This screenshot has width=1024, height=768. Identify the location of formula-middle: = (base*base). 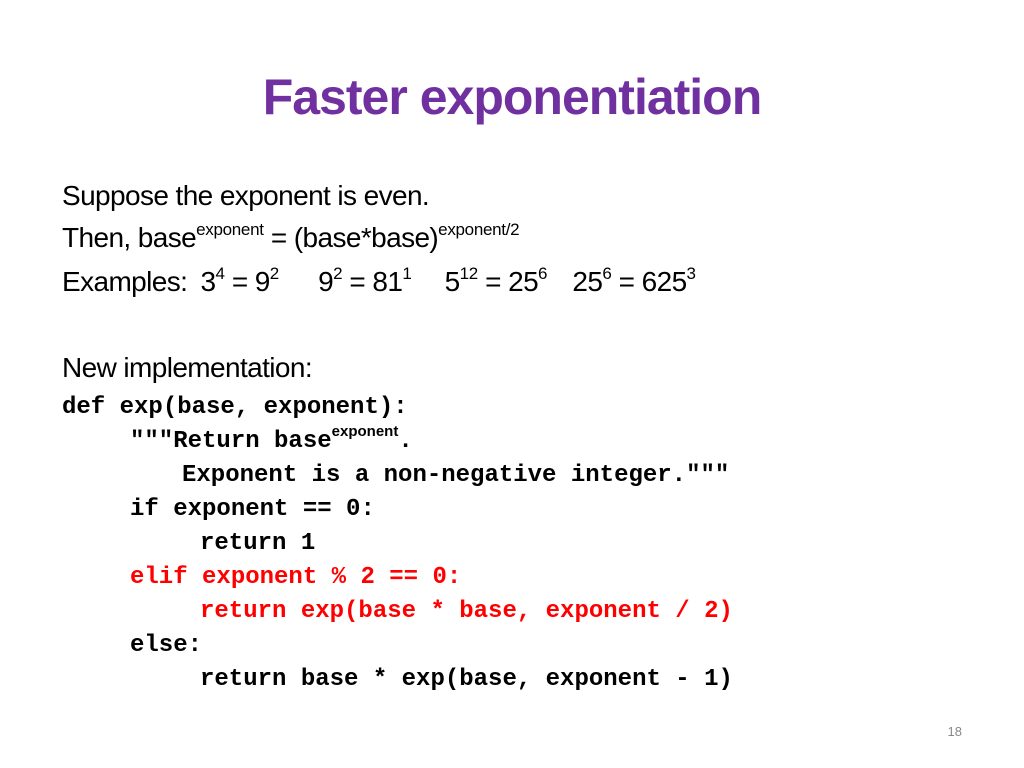
(351, 237).